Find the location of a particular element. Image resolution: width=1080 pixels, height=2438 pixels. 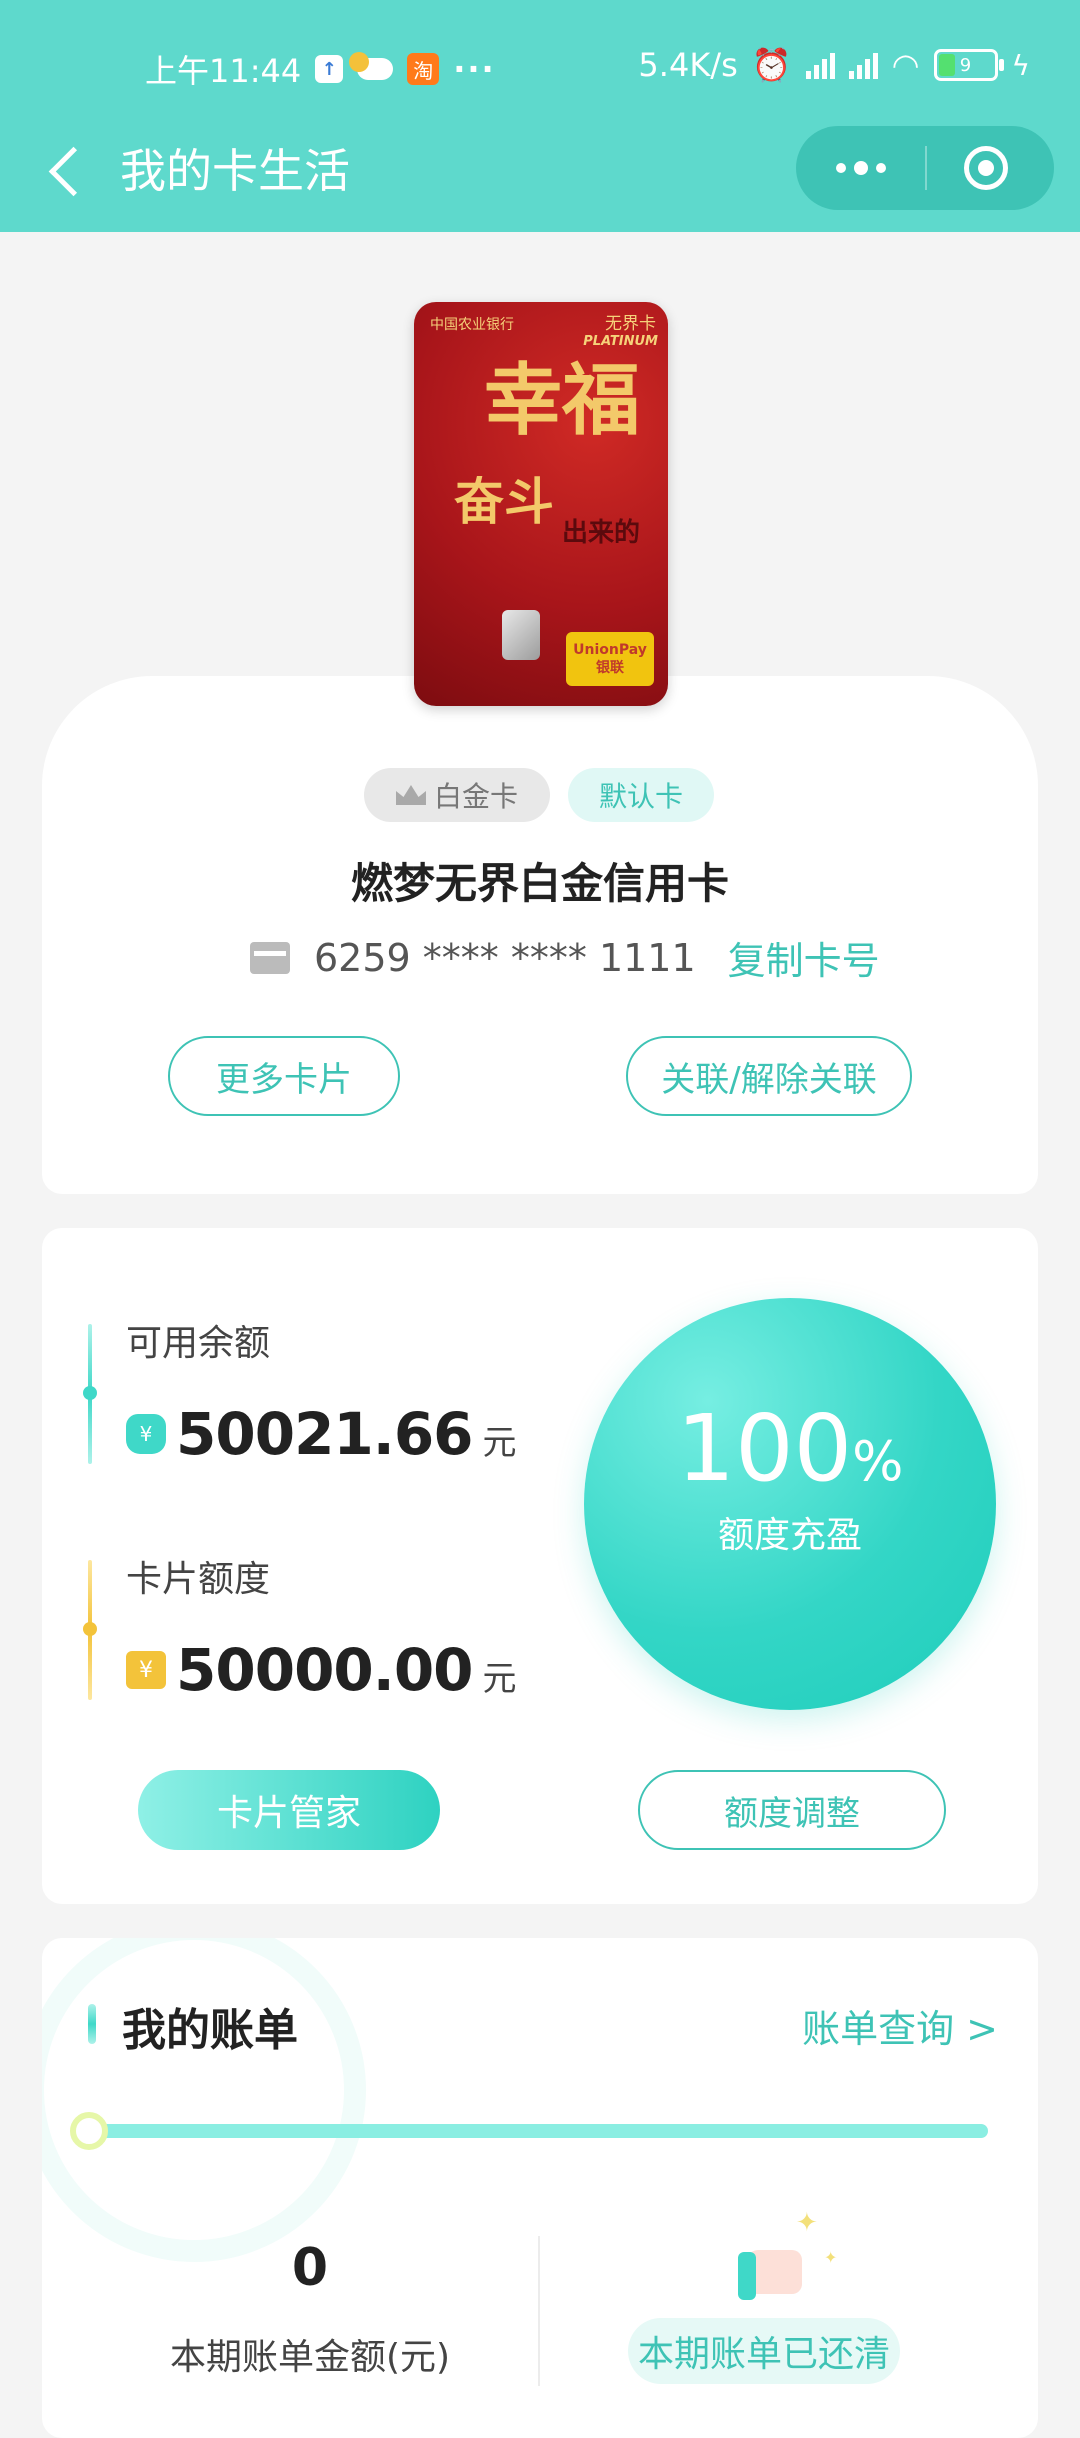

decorative-circle is located at coordinates (204, 2100).